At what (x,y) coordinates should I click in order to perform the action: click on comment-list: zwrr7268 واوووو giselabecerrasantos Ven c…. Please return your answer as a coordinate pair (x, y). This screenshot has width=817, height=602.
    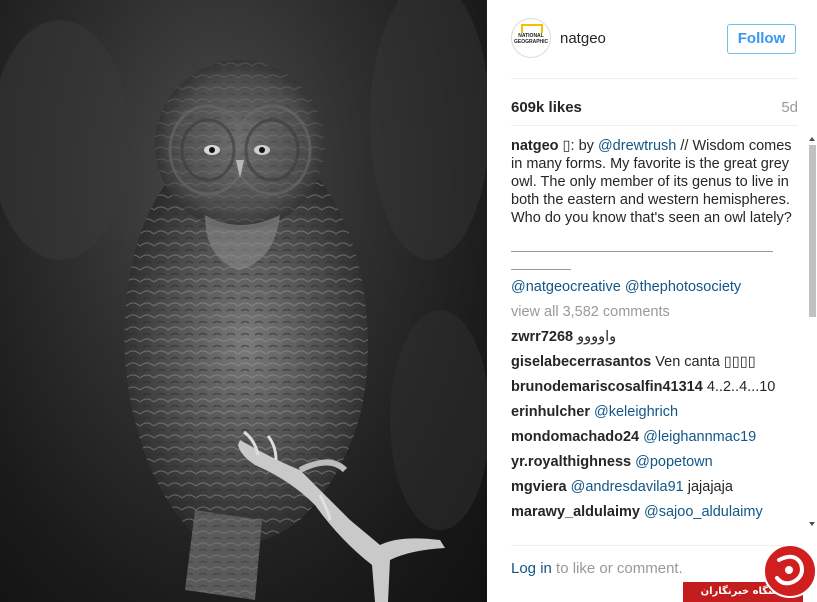
    Looking at the image, I should click on (656, 424).